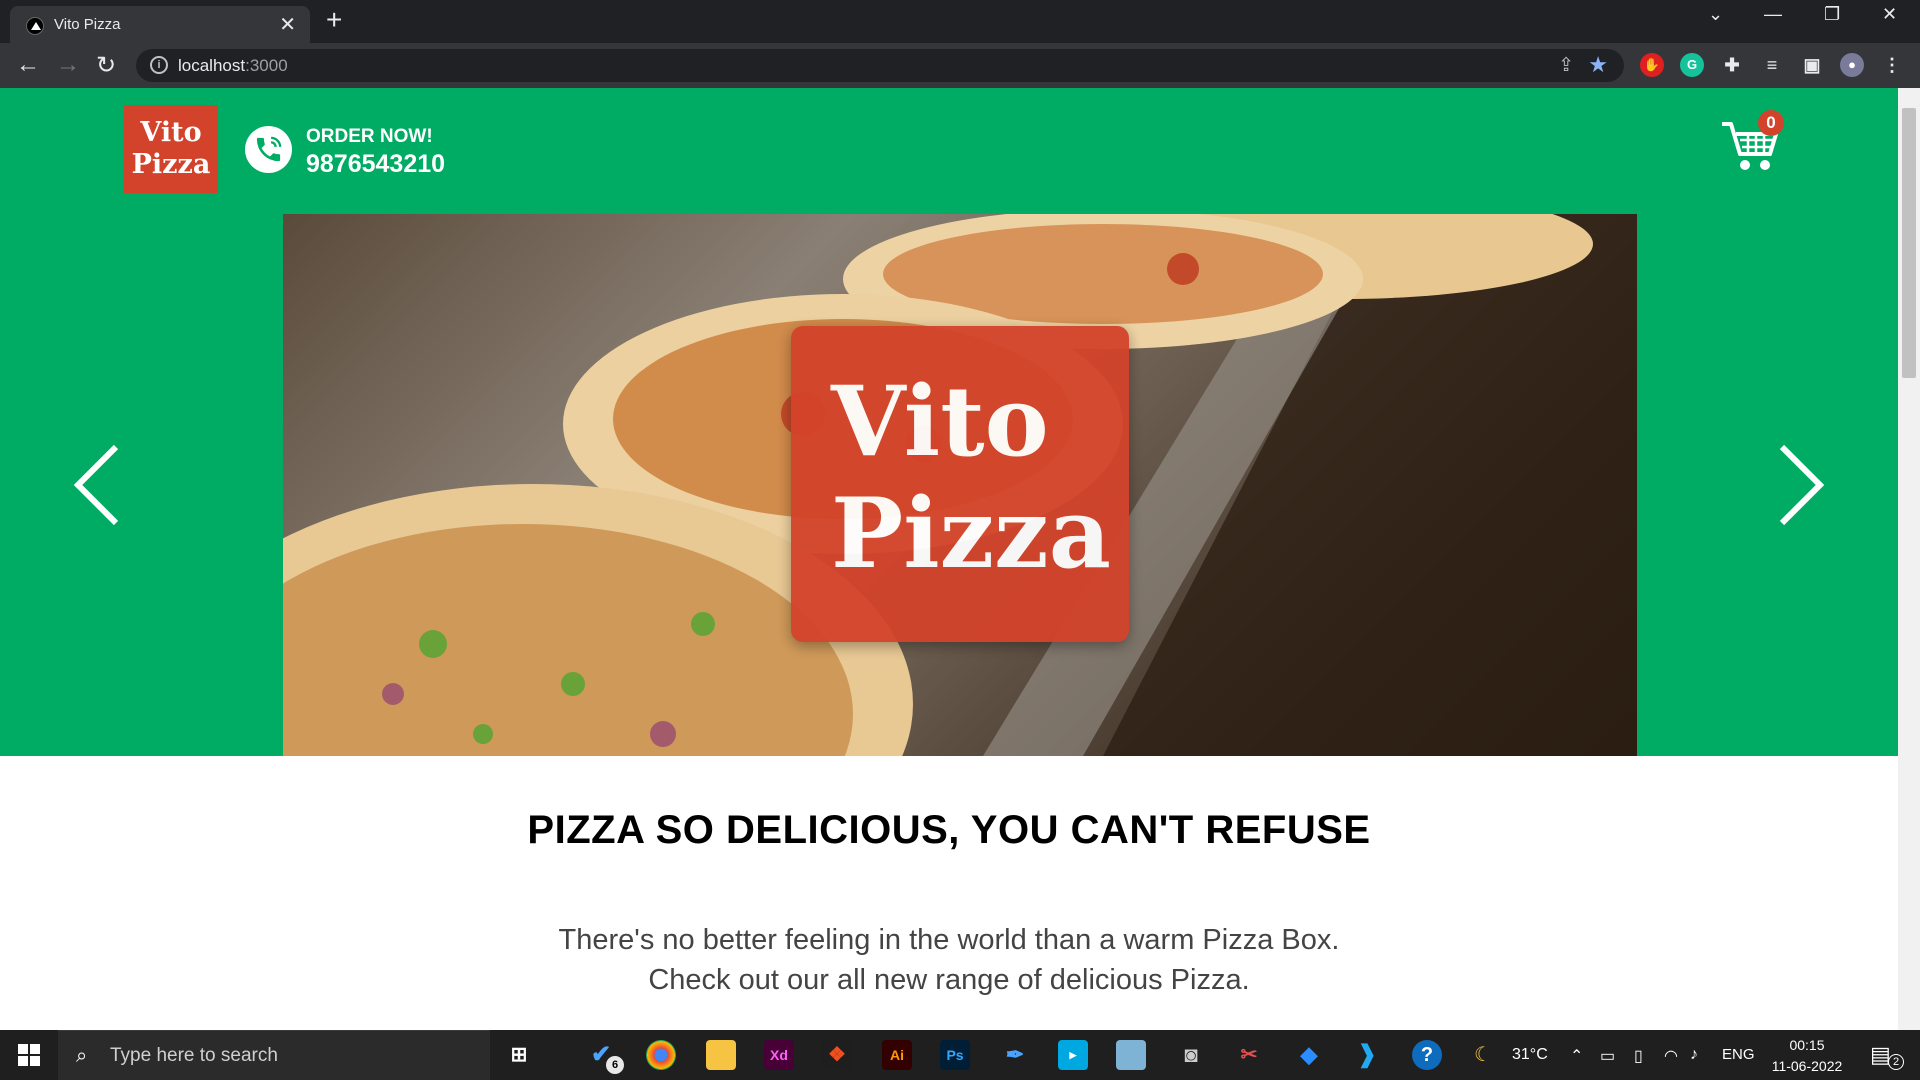 This screenshot has width=1920, height=1080. I want to click on adobe-illustrator-icon: Ai, so click(897, 1055).